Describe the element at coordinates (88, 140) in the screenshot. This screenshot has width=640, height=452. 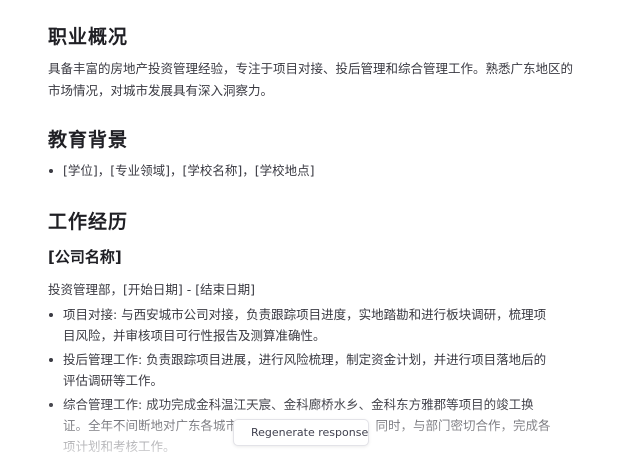
I see `section-heading-education: 教育背景` at that location.